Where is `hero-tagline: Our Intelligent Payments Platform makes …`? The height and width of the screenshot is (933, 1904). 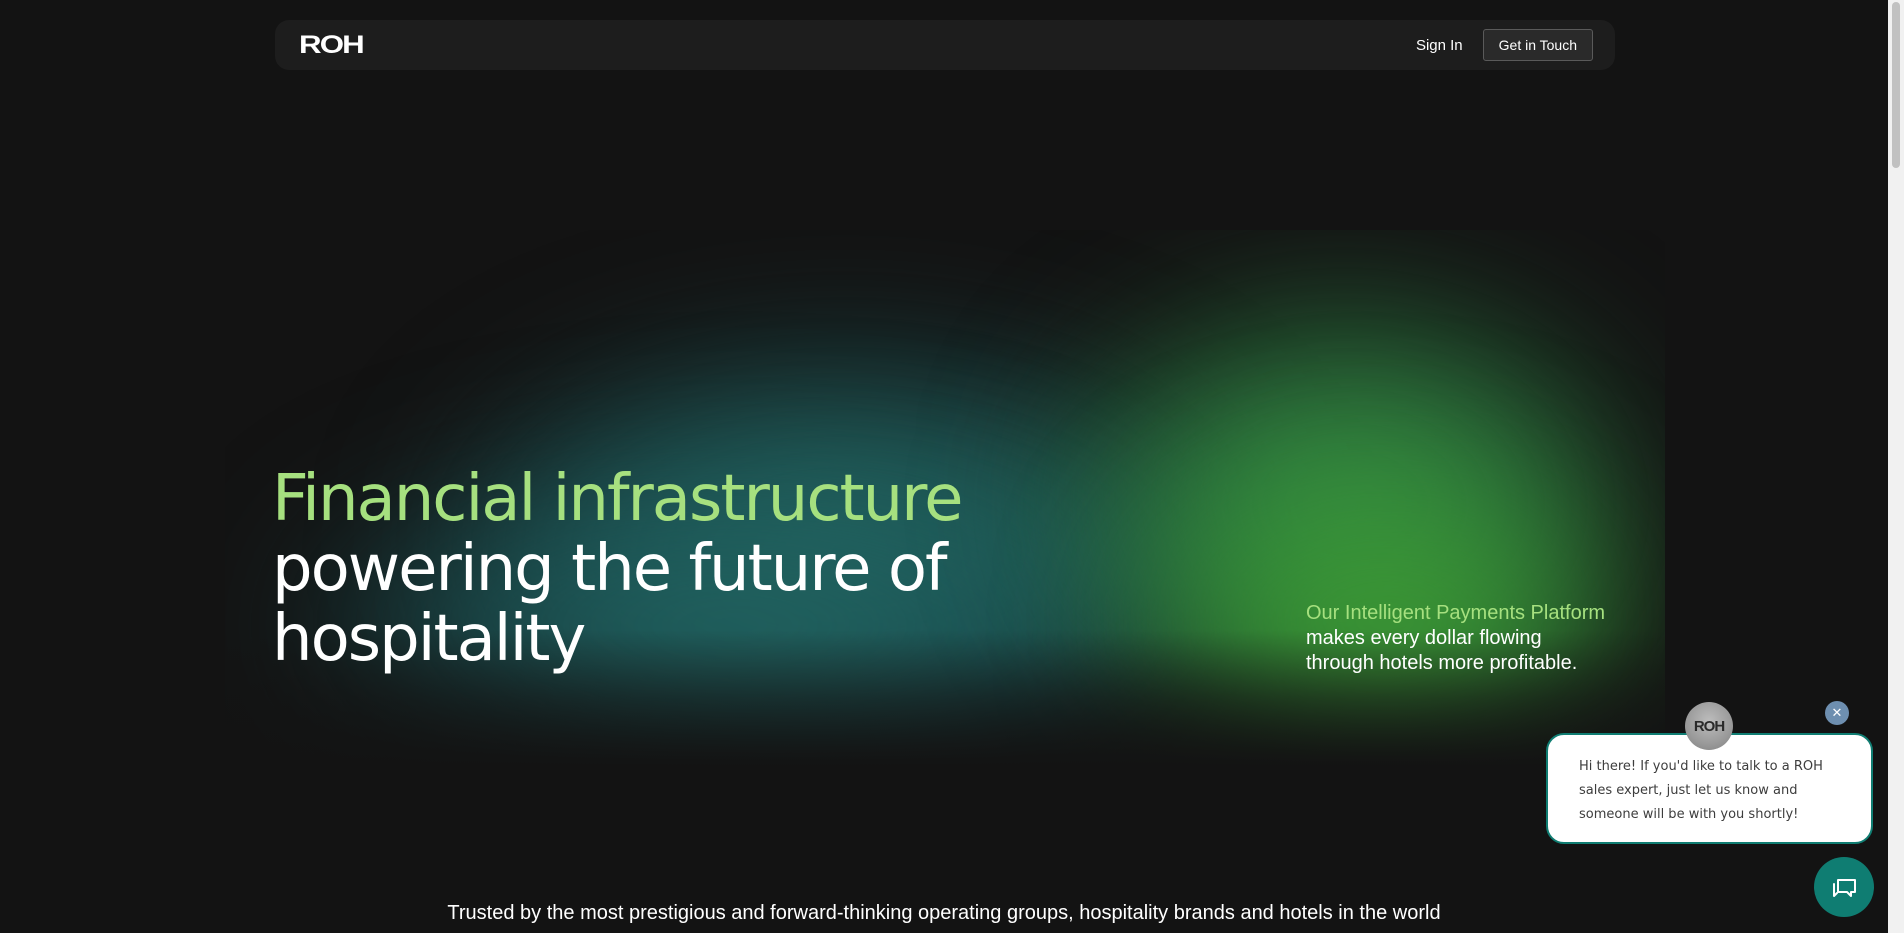 hero-tagline: Our Intelligent Payments Platform makes … is located at coordinates (1466, 638).